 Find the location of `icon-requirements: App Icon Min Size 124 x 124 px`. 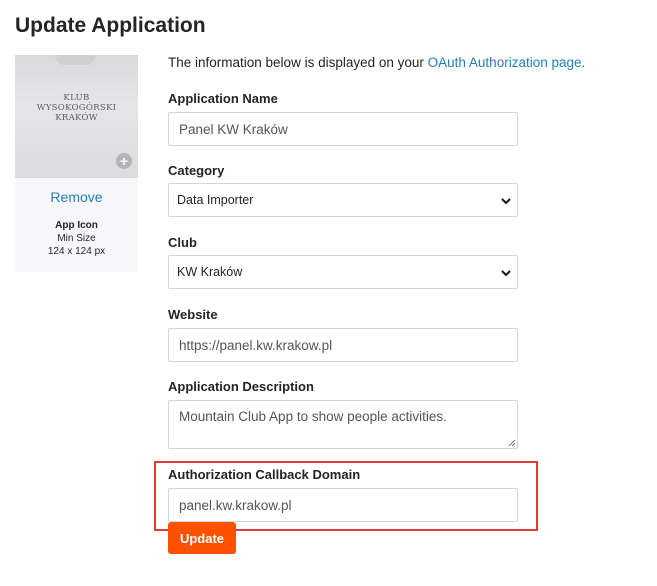

icon-requirements: App Icon Min Size 124 x 124 px is located at coordinates (76, 238).